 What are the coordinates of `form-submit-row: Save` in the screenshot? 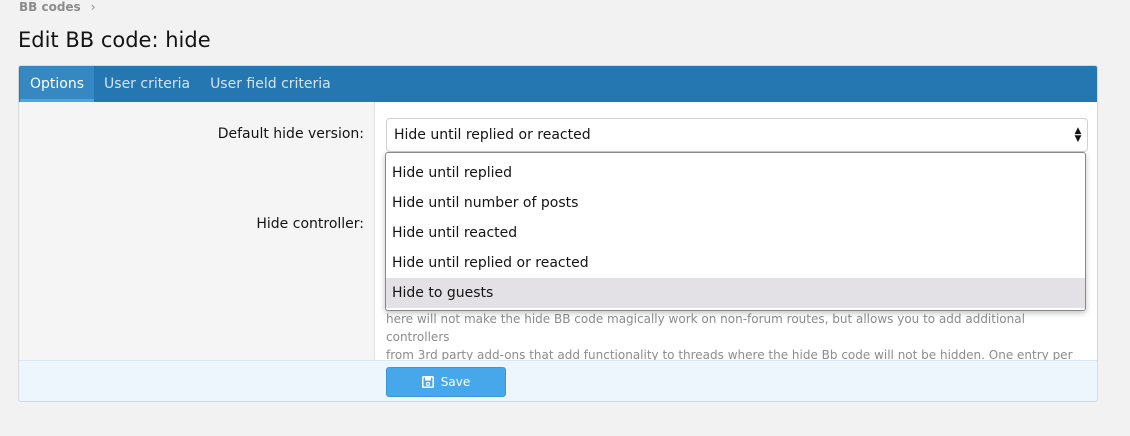 It's located at (558, 380).